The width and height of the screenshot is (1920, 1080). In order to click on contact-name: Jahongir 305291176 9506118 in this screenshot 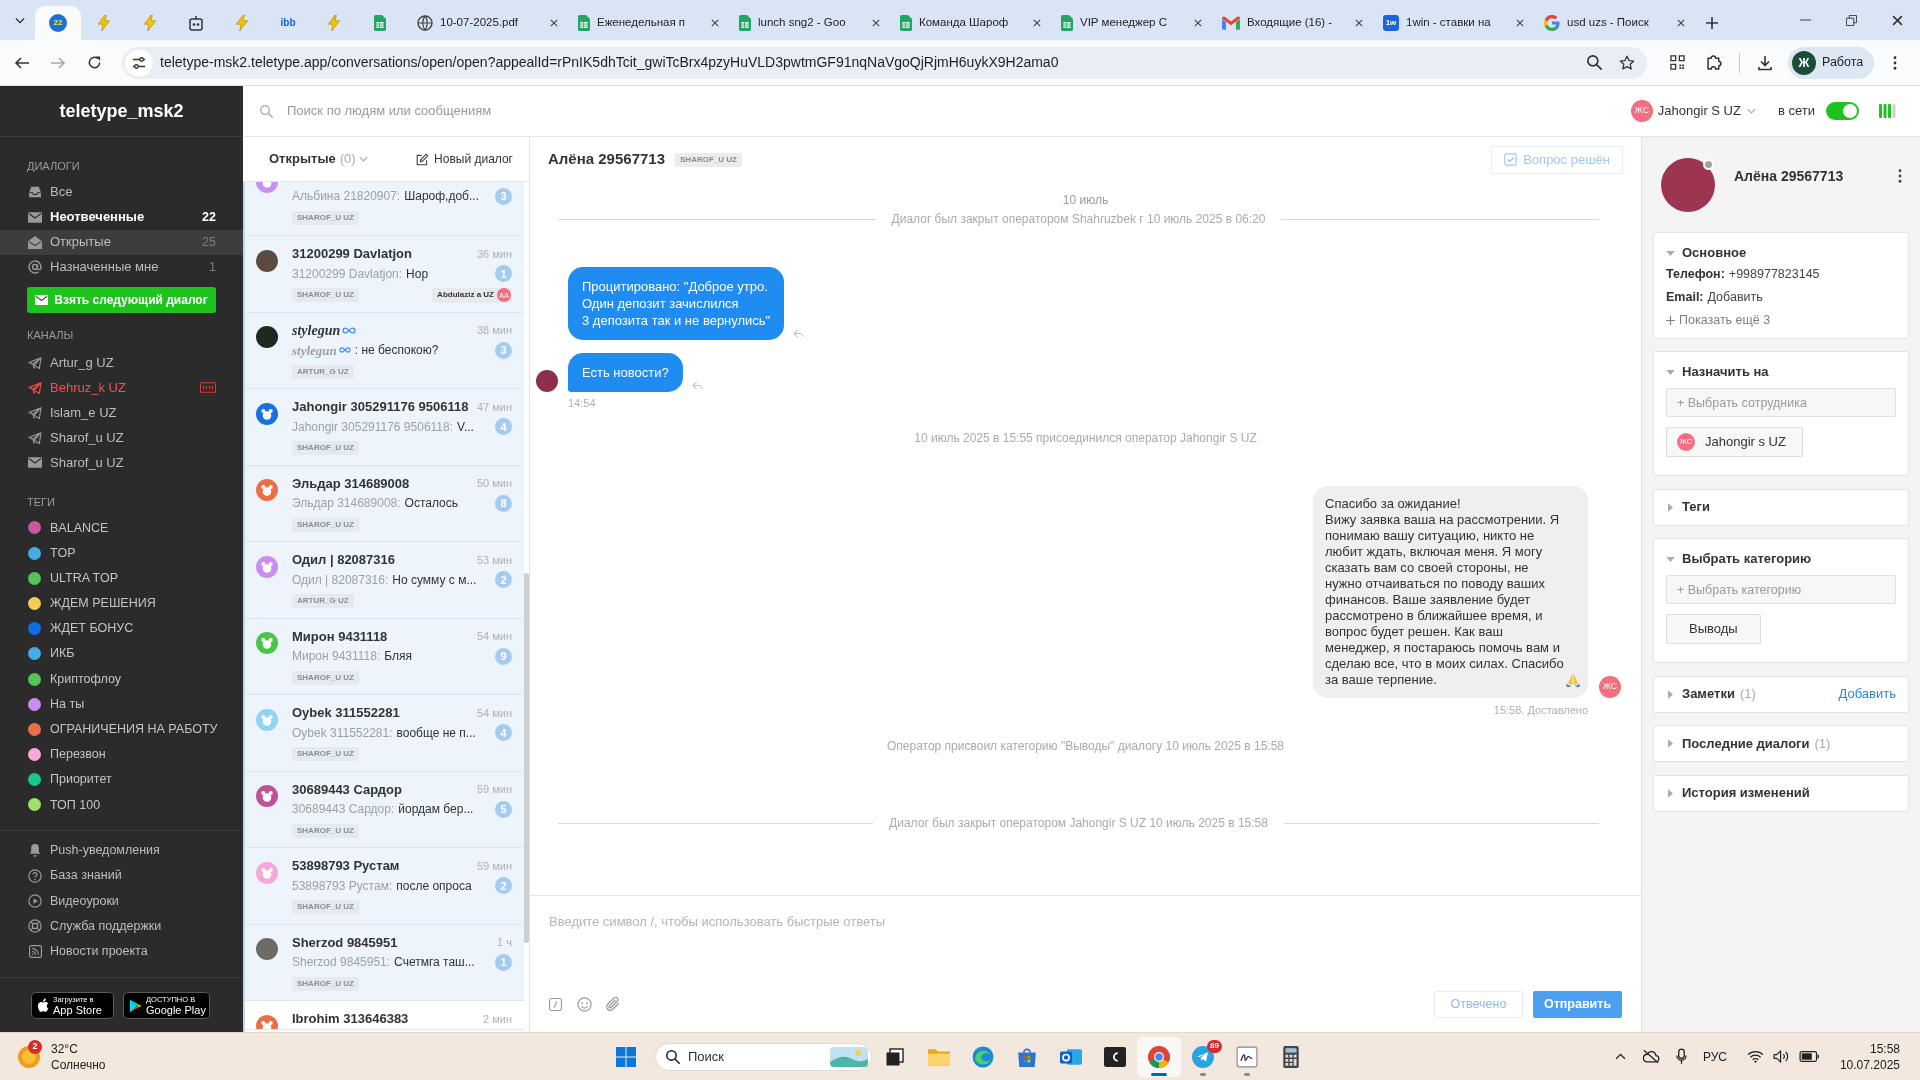, I will do `click(380, 407)`.